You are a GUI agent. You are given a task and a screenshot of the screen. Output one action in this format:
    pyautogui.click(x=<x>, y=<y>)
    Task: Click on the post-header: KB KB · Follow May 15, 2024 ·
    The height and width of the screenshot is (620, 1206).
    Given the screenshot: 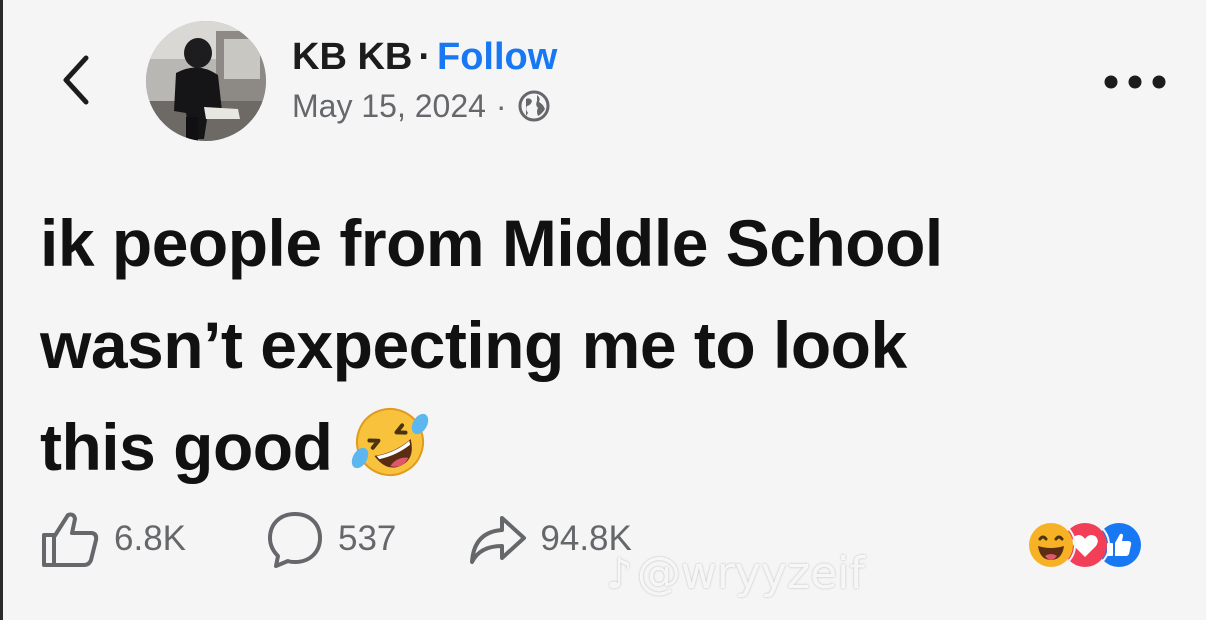 What is the action you would take?
    pyautogui.click(x=424, y=80)
    